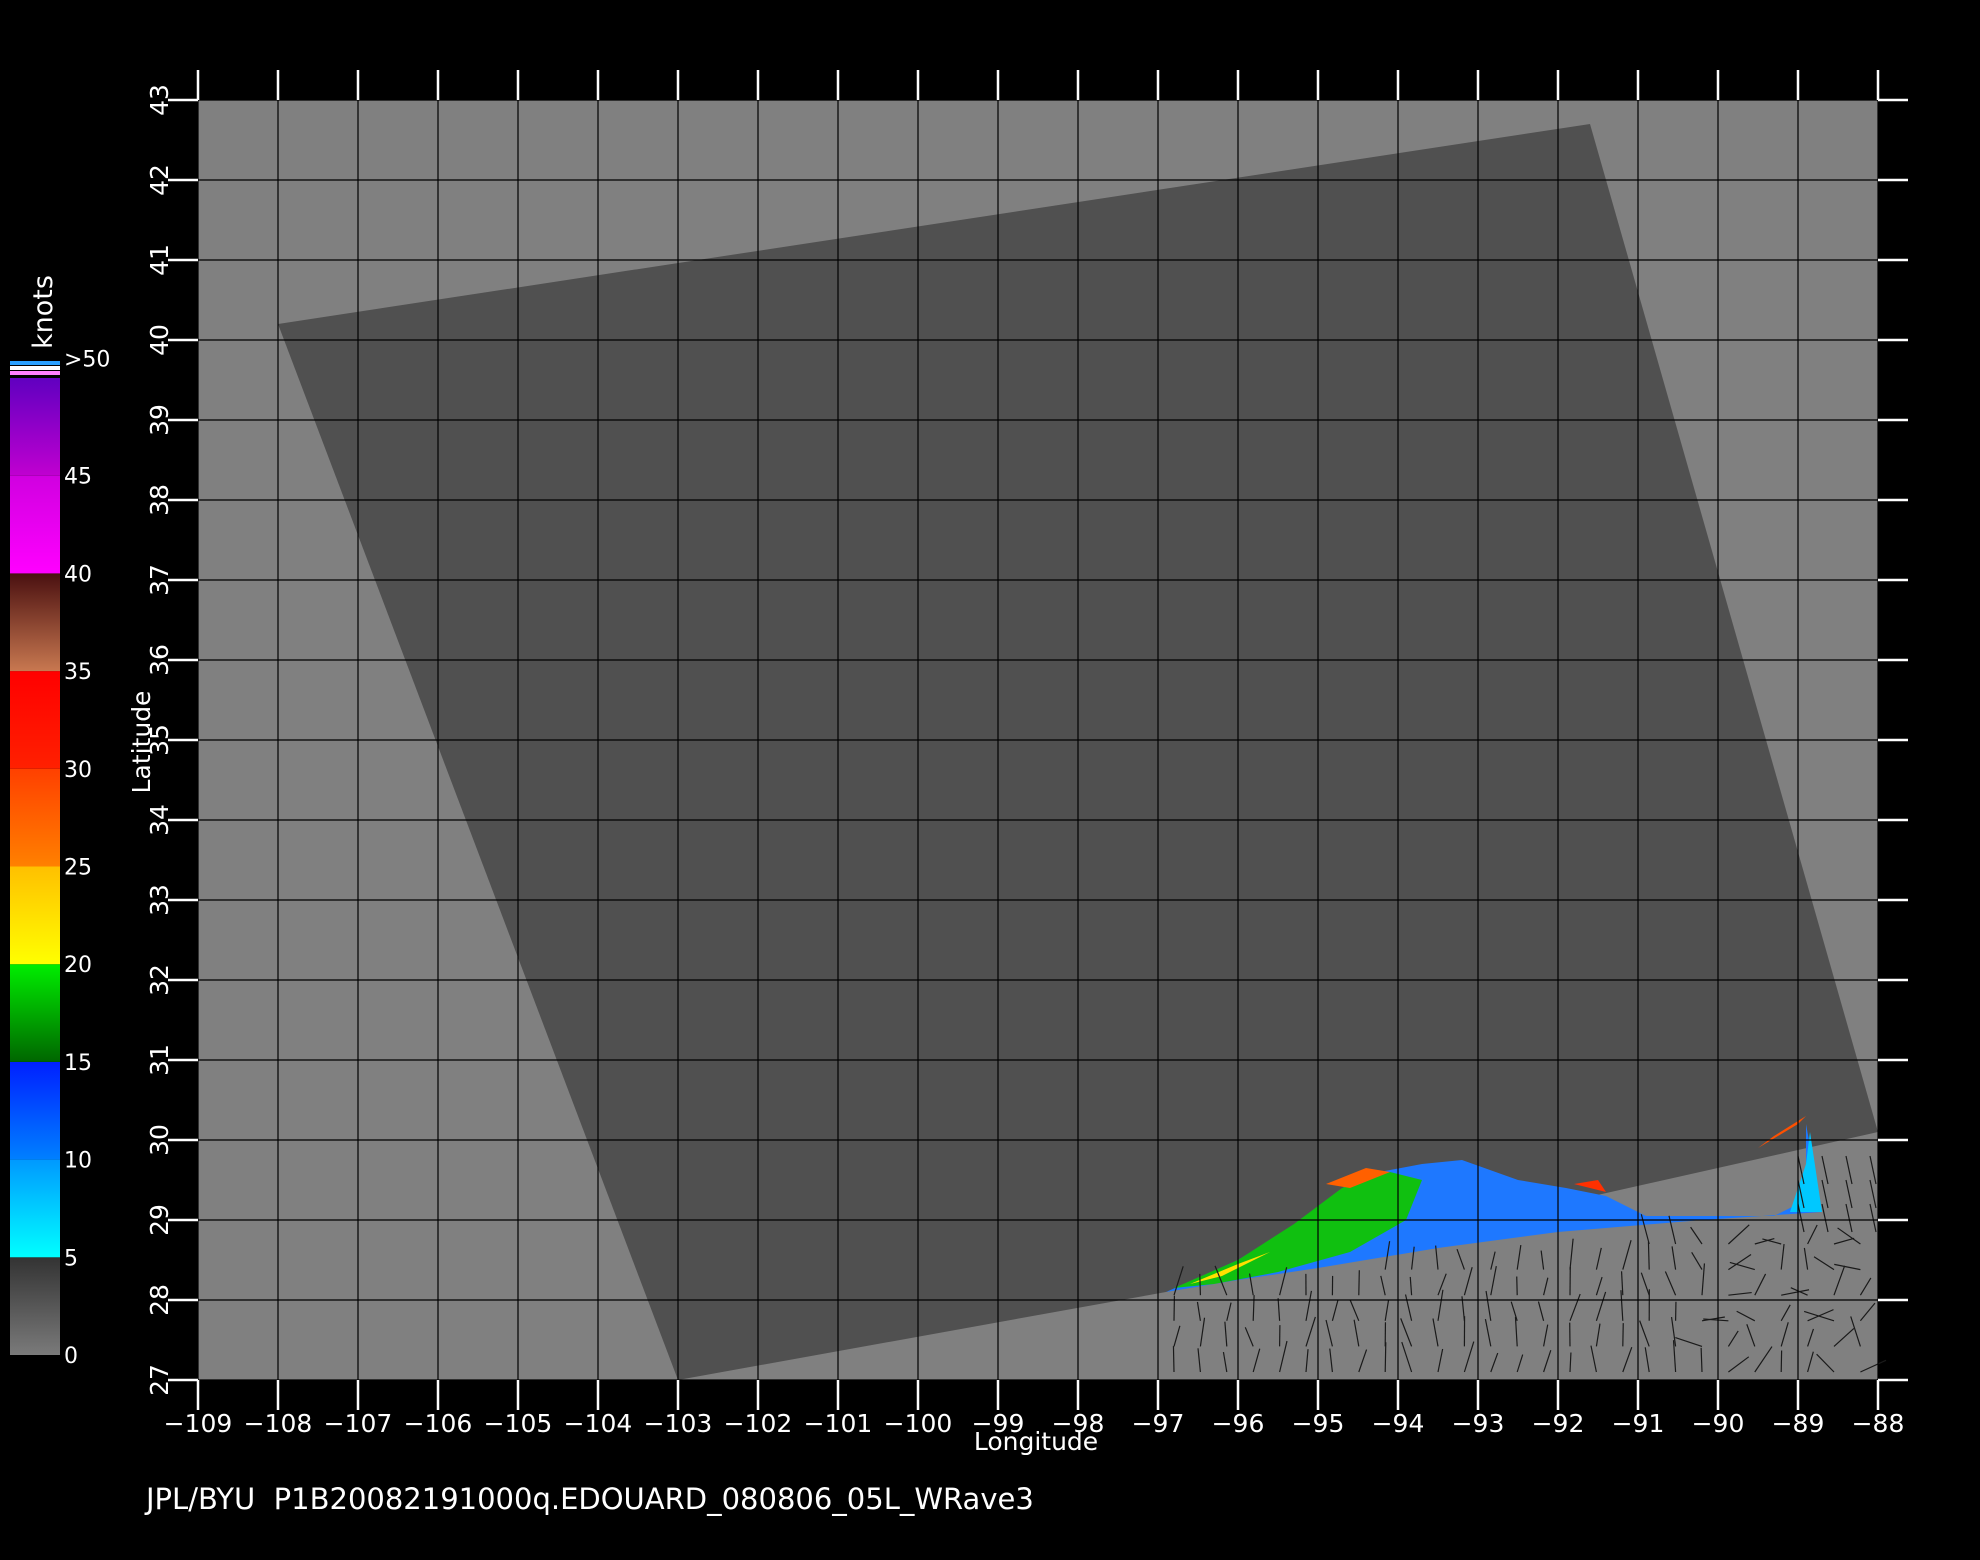 This screenshot has height=1560, width=1980. Describe the element at coordinates (159, 1140) in the screenshot. I see `y-tick-label: 30` at that location.